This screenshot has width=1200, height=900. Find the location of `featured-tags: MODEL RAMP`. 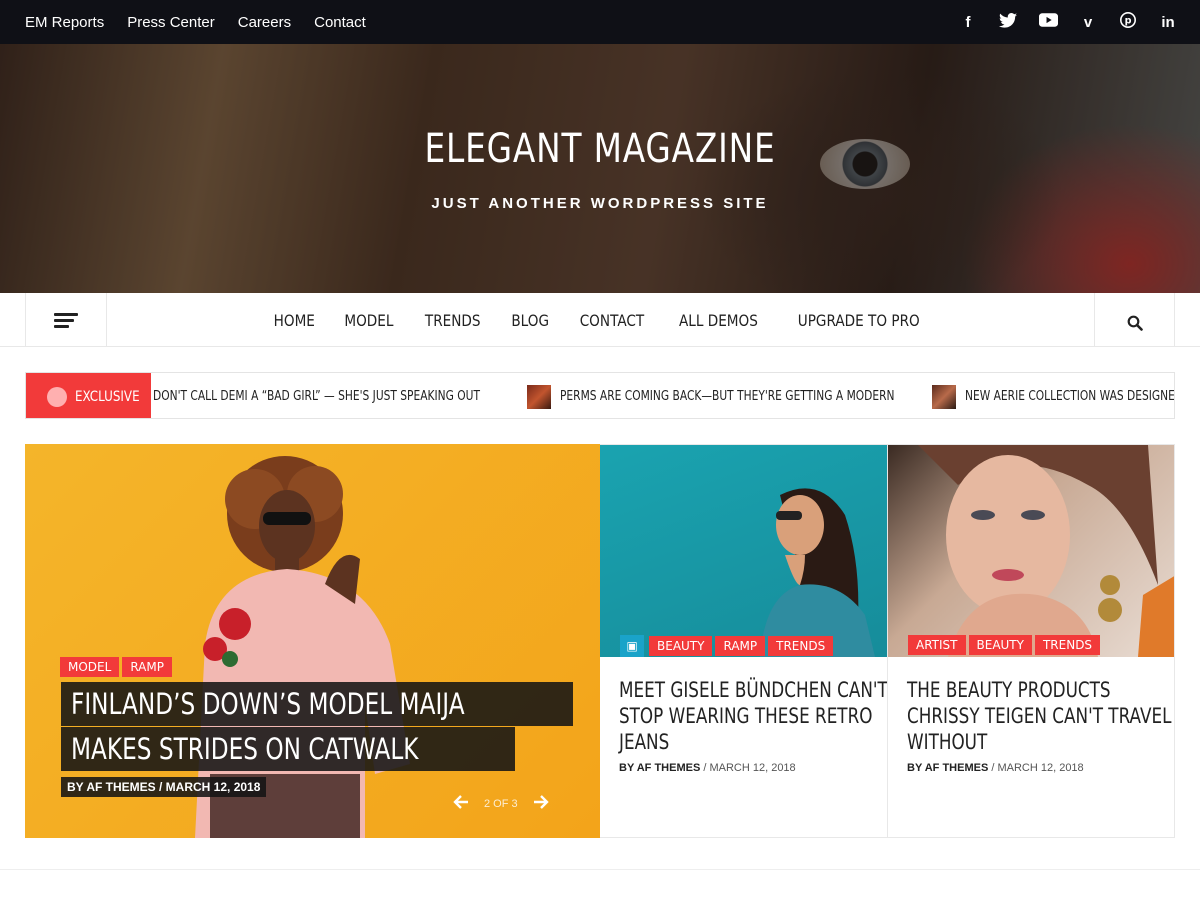

featured-tags: MODEL RAMP is located at coordinates (117, 667).